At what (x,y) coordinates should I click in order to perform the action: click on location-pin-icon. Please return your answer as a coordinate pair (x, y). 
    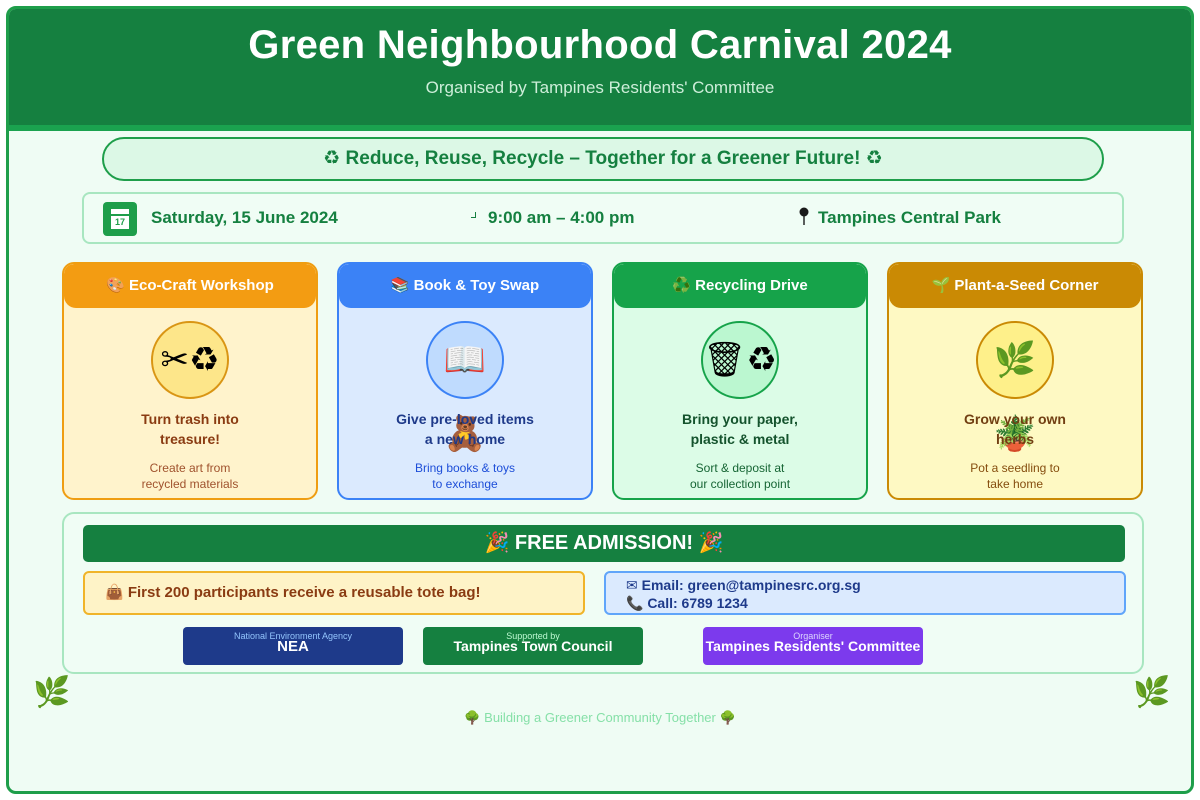
    Looking at the image, I should click on (804, 216).